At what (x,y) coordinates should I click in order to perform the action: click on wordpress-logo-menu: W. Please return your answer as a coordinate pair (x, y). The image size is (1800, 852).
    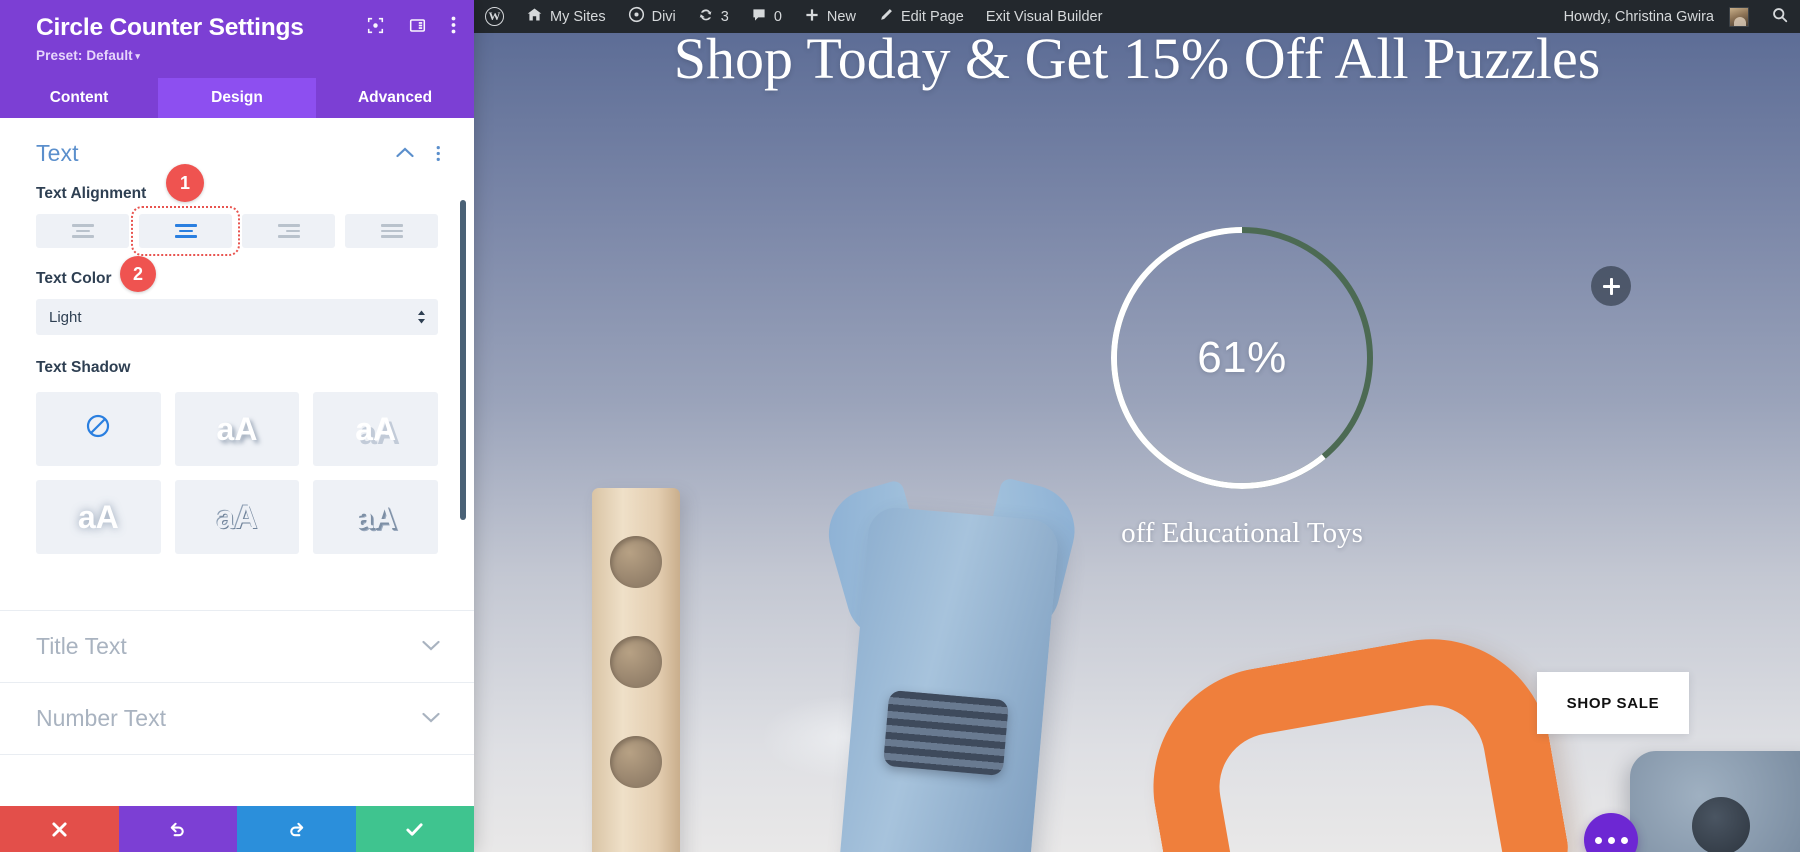
    Looking at the image, I should click on (494, 16).